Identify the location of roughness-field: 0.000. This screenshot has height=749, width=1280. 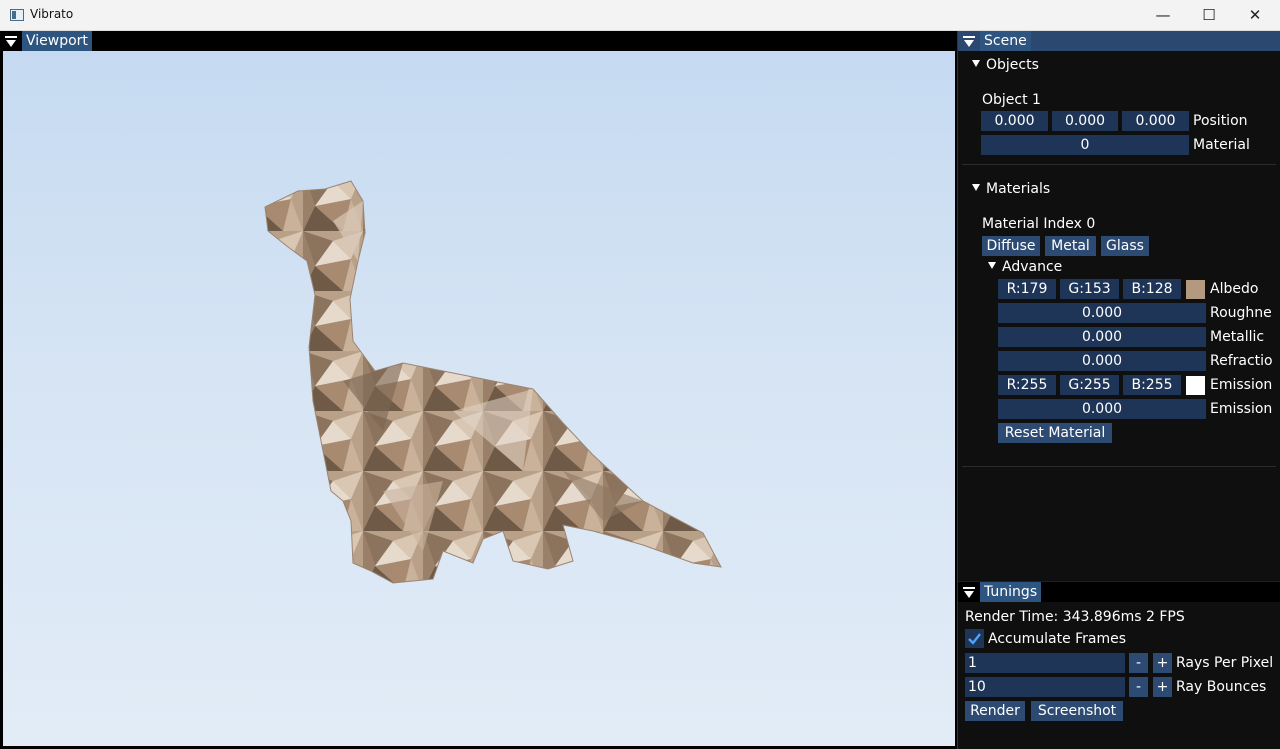
(1102, 313).